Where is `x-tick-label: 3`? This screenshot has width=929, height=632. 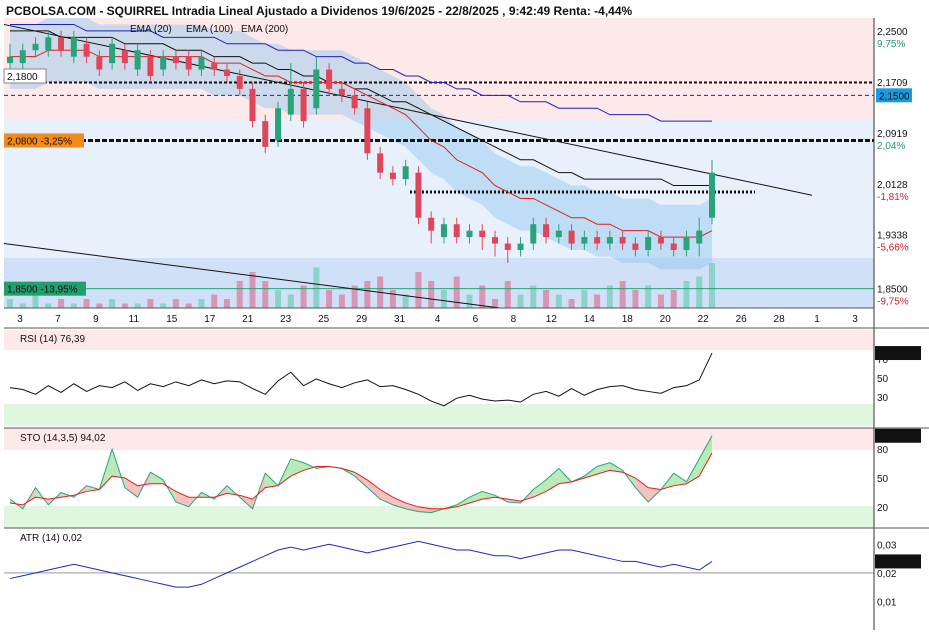 x-tick-label: 3 is located at coordinates (855, 319).